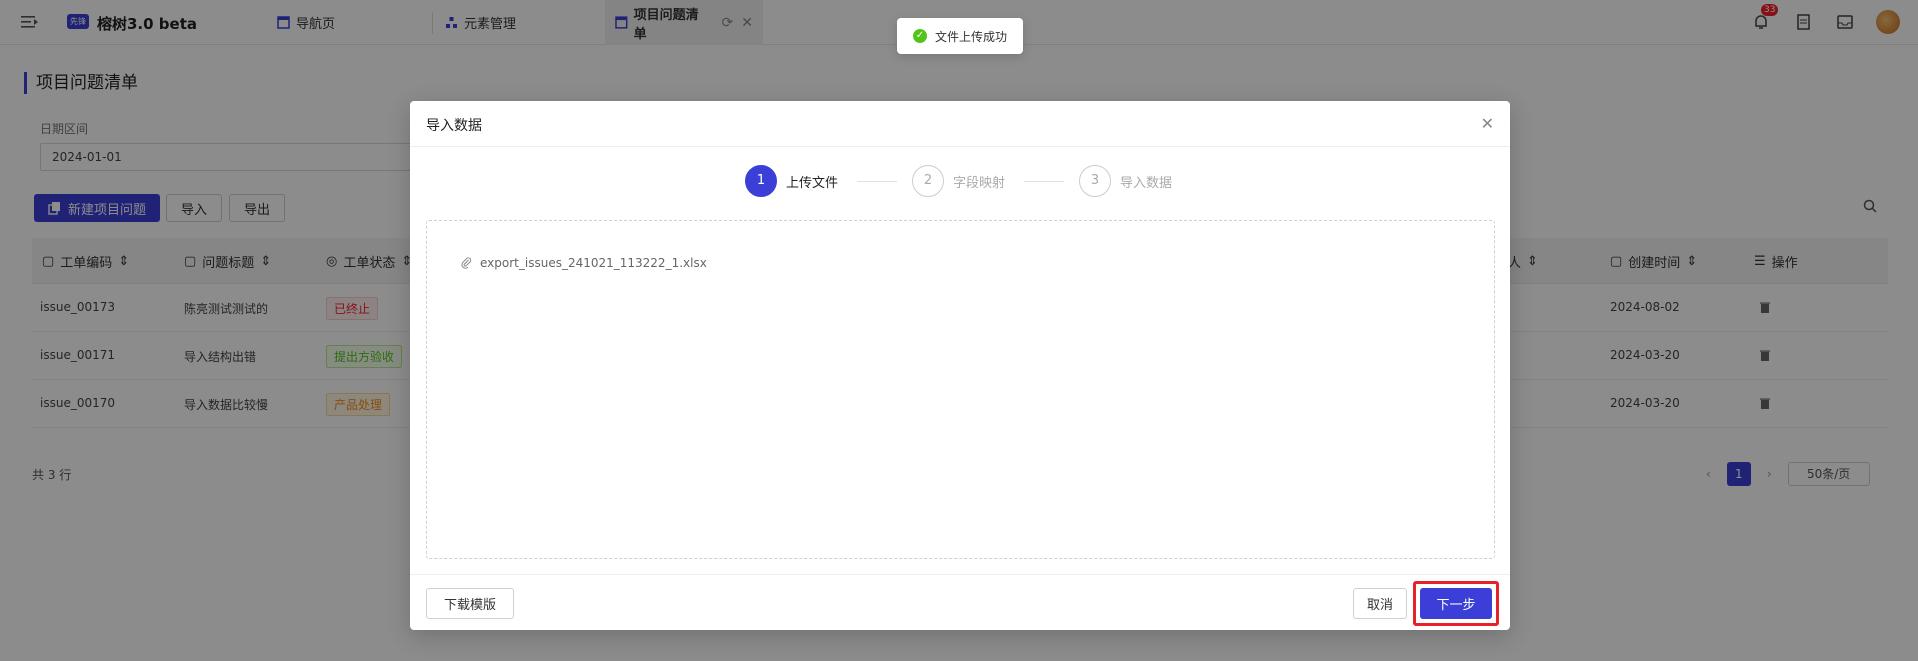 The width and height of the screenshot is (1918, 661). I want to click on step-field-mapping: 2 字段映射, so click(958, 181).